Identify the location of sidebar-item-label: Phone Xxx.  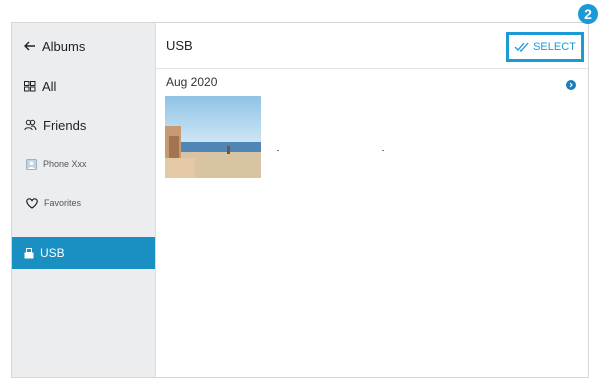
(65, 164).